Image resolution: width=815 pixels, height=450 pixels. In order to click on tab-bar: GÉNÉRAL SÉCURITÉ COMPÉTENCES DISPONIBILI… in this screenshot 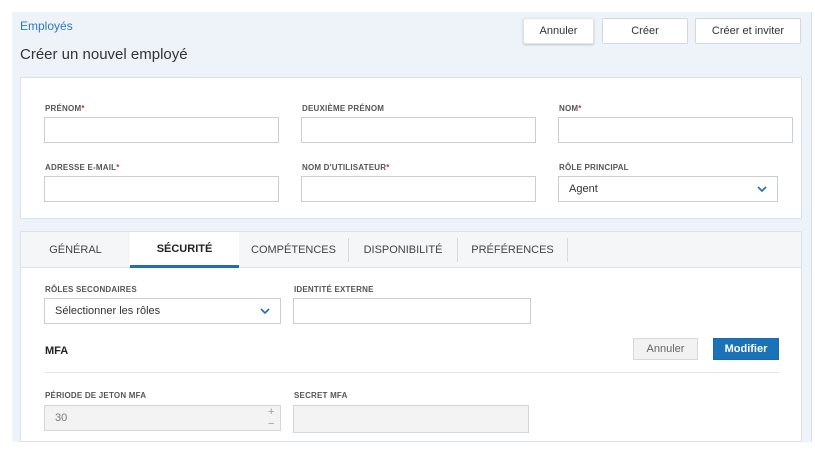, I will do `click(411, 250)`.